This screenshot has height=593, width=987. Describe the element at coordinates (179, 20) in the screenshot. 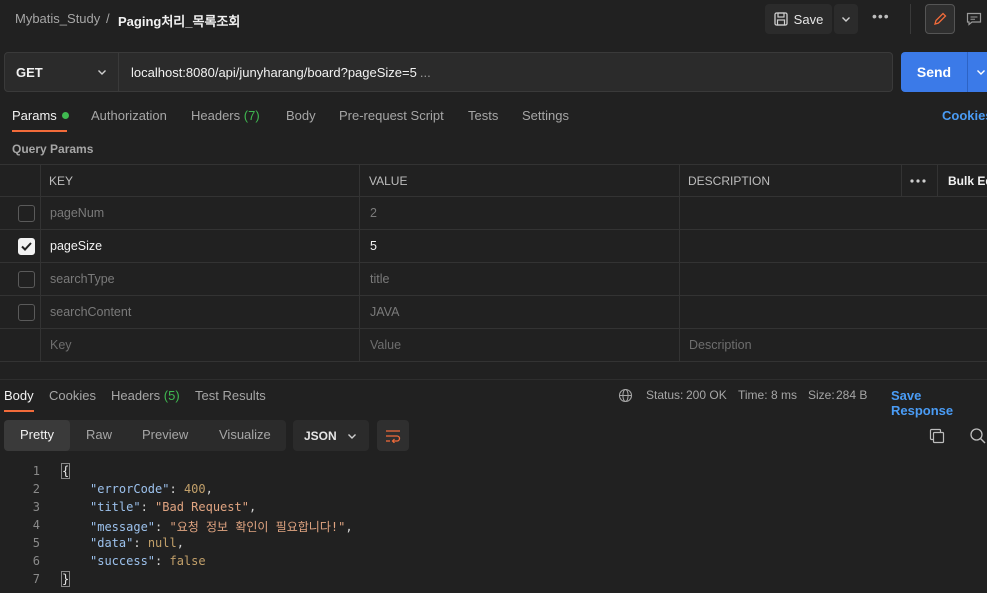

I see `request-title: Paging처리_목록조회` at that location.